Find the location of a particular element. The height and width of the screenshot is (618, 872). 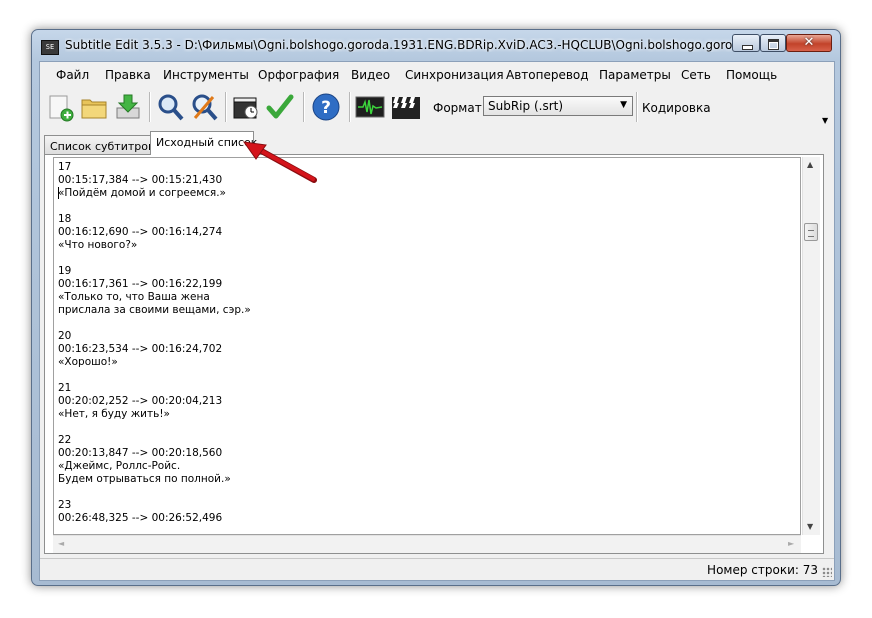

annotation-arrow-icon is located at coordinates (279, 162).